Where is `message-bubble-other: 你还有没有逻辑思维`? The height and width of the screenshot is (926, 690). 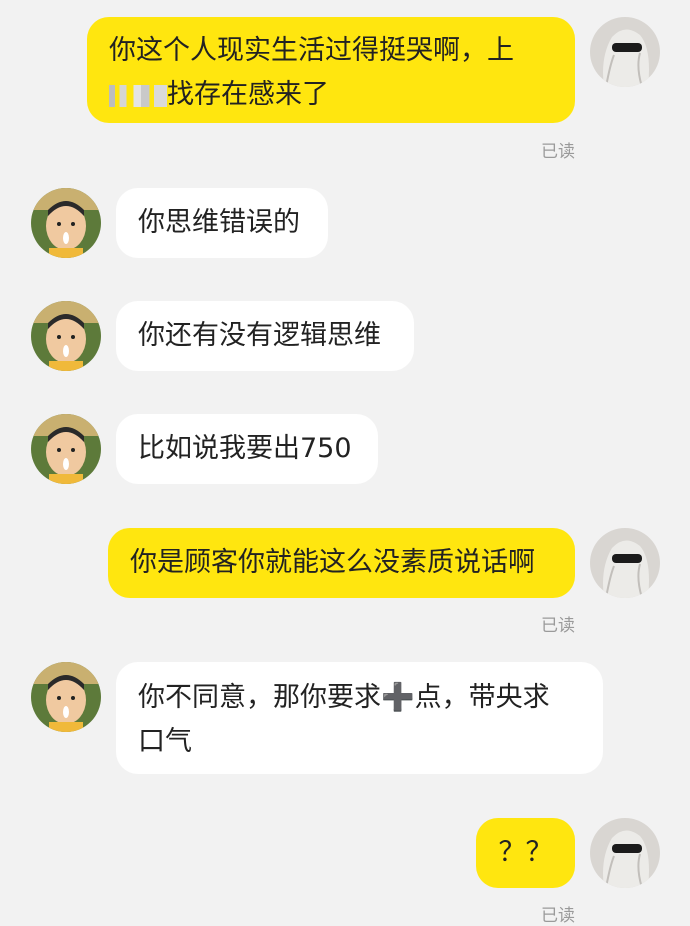
message-bubble-other: 你还有没有逻辑思维 is located at coordinates (265, 336).